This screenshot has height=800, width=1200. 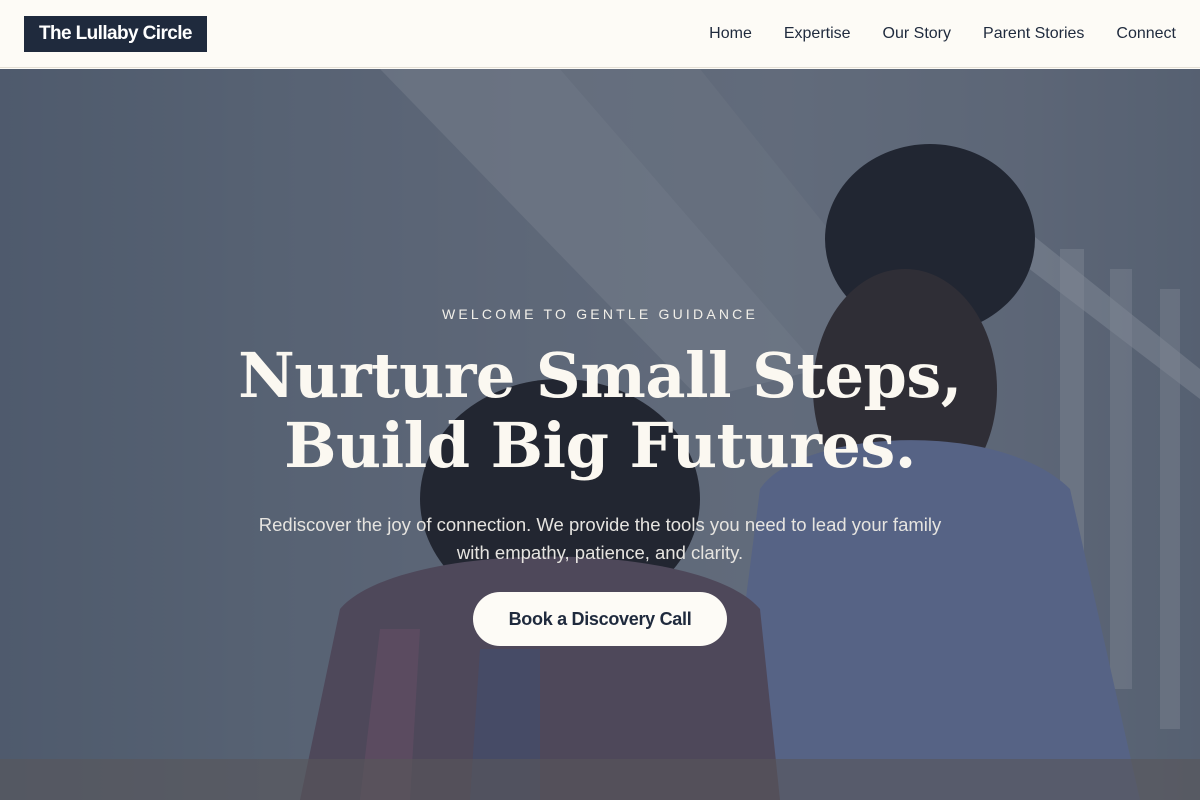 What do you see at coordinates (600, 619) in the screenshot?
I see `book-discovery-call-button: Book a Discovery Call` at bounding box center [600, 619].